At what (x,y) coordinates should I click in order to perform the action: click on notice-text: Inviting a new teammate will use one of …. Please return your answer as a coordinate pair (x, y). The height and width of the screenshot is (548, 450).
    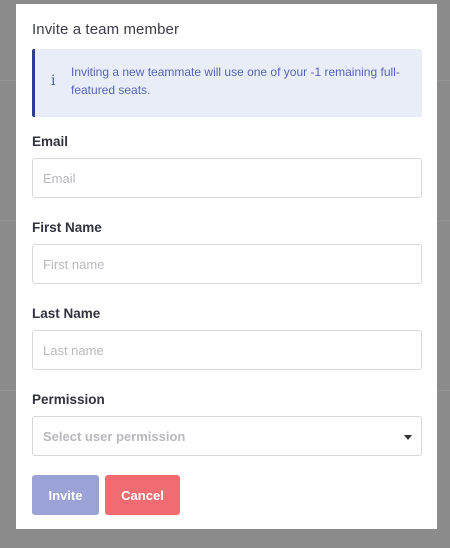
    Looking at the image, I should click on (235, 81).